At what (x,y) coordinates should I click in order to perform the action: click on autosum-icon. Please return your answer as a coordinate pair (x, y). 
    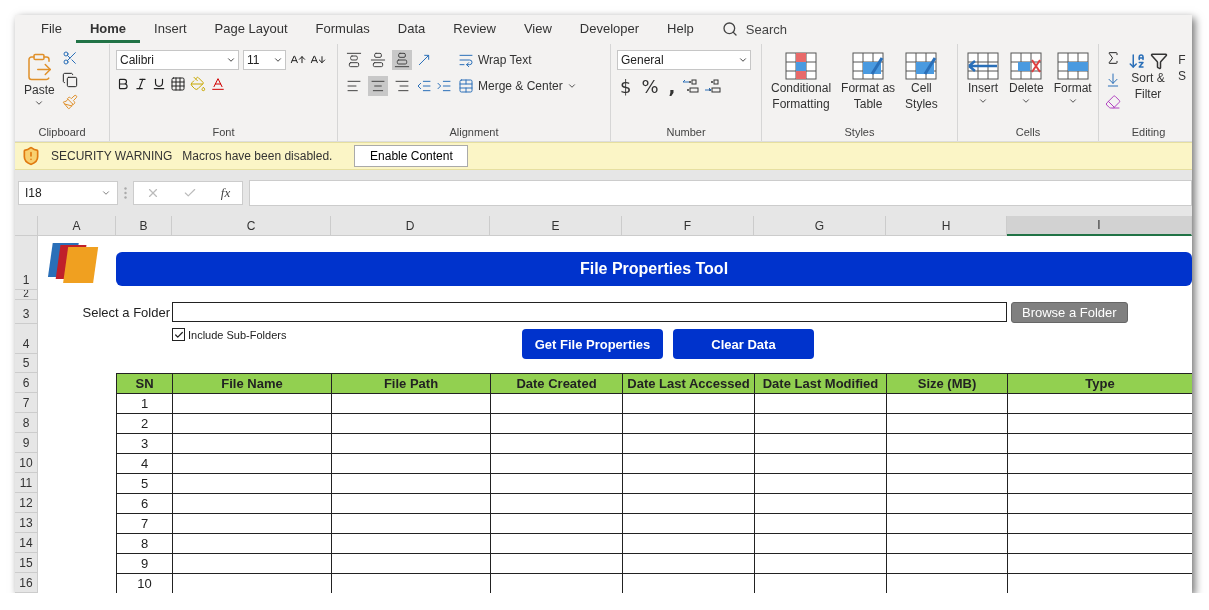
    Looking at the image, I should click on (1113, 57).